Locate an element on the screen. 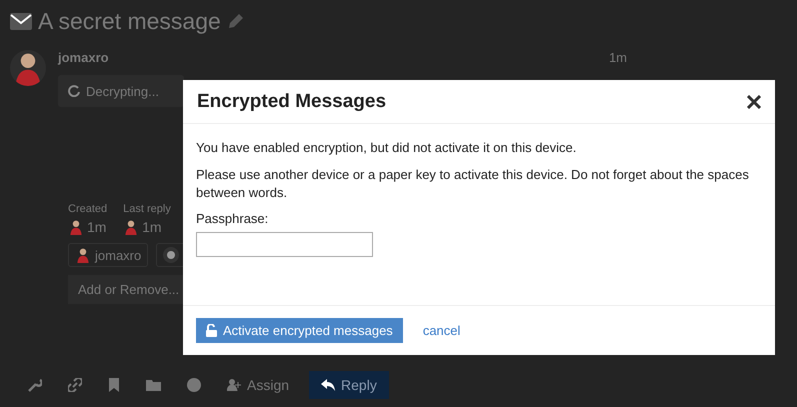 Image resolution: width=797 pixels, height=407 pixels. avatar is located at coordinates (28, 68).